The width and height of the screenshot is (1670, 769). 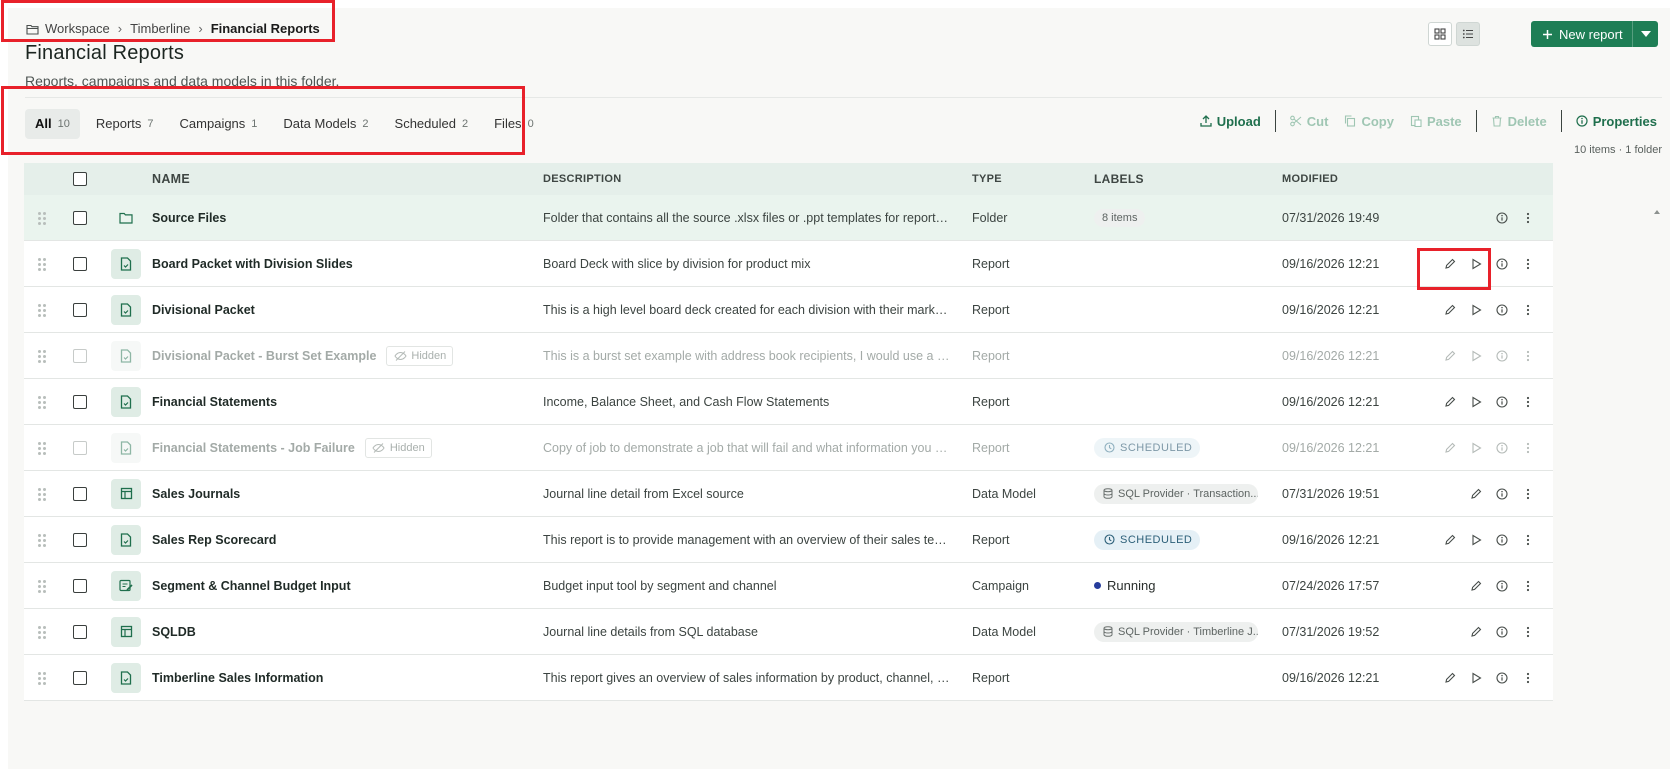 What do you see at coordinates (1369, 121) in the screenshot?
I see `copy-button: Copy` at bounding box center [1369, 121].